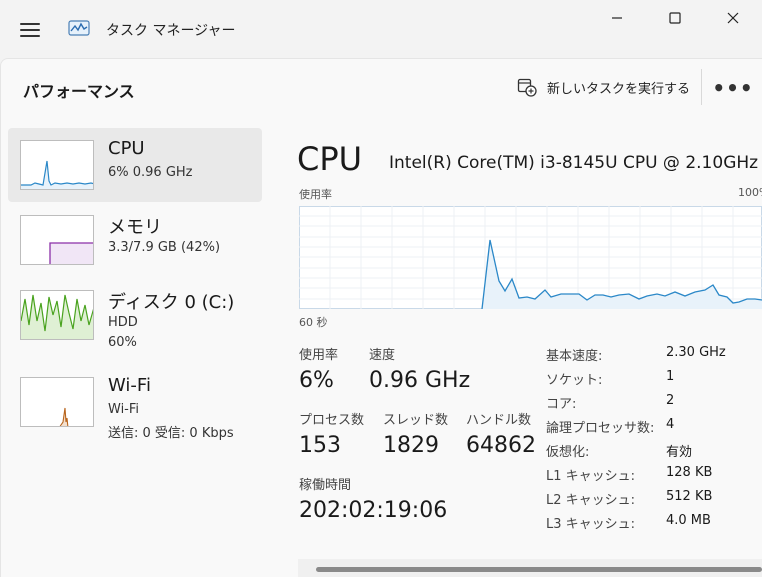 The height and width of the screenshot is (577, 762). Describe the element at coordinates (171, 433) in the screenshot. I see `sidebar-item-throughput: 送信: 0 受信: 0 Kbps` at that location.